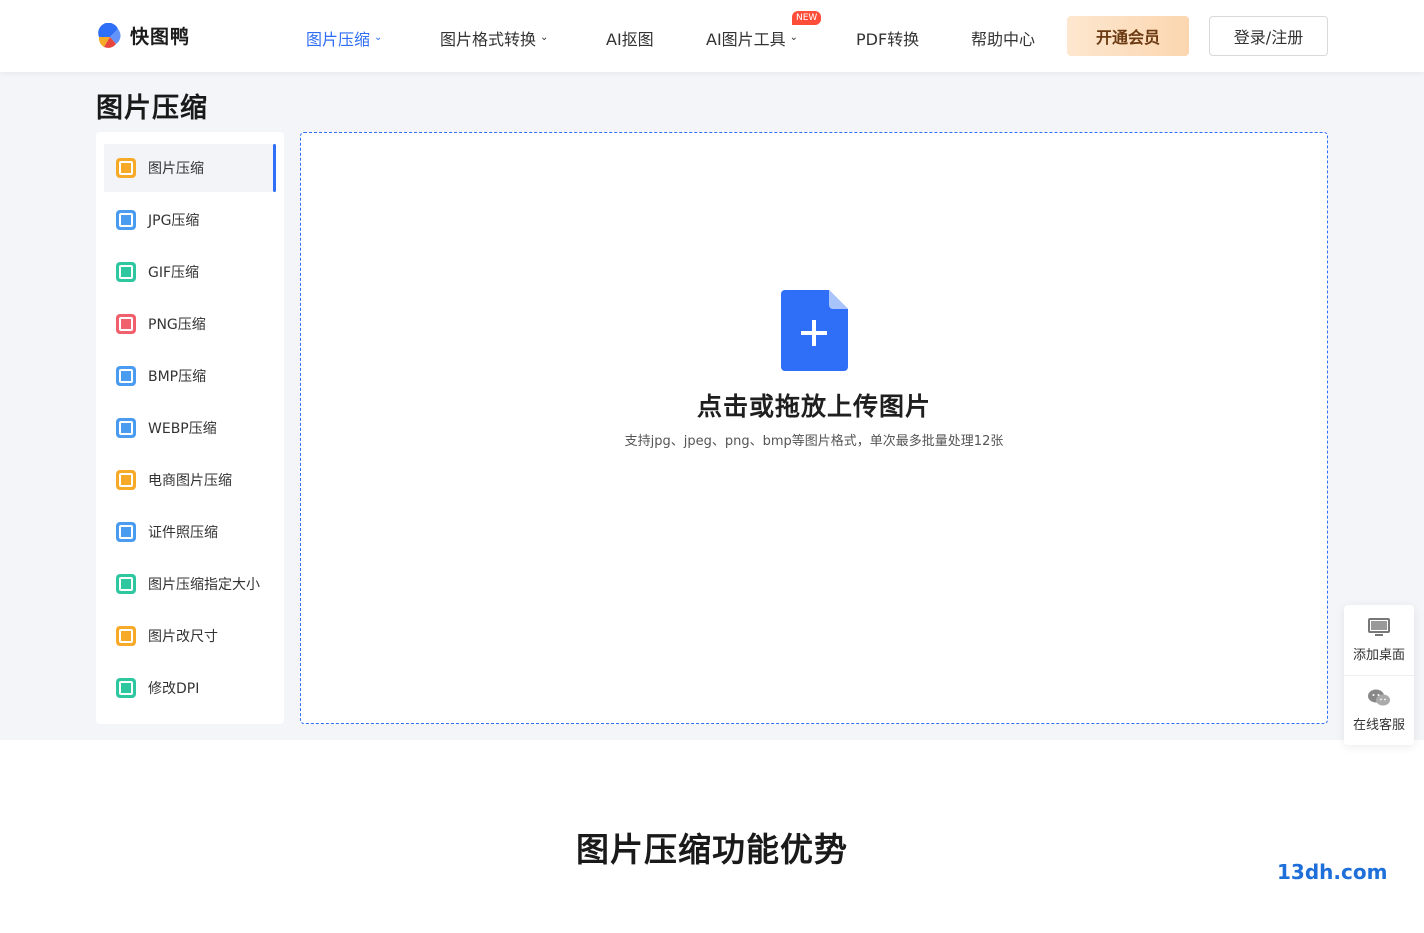  I want to click on sidebar-item-label: 图片压缩指定大小, so click(204, 585).